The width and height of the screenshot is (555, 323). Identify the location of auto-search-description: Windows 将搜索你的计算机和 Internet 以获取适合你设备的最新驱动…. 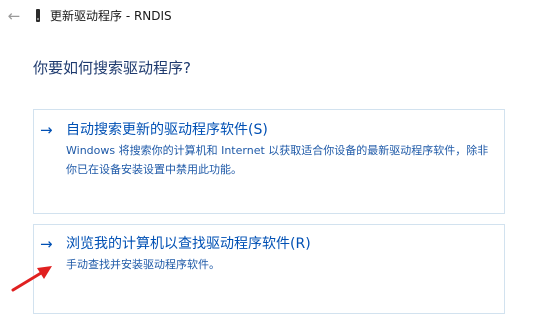
(277, 160).